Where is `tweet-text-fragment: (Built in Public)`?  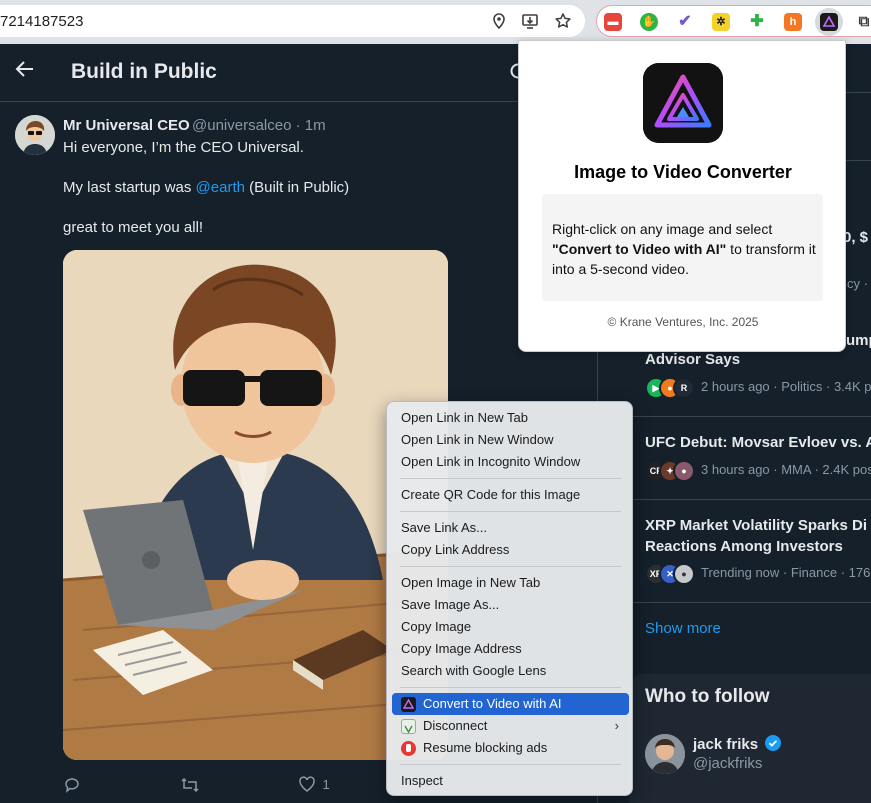 tweet-text-fragment: (Built in Public) is located at coordinates (297, 187).